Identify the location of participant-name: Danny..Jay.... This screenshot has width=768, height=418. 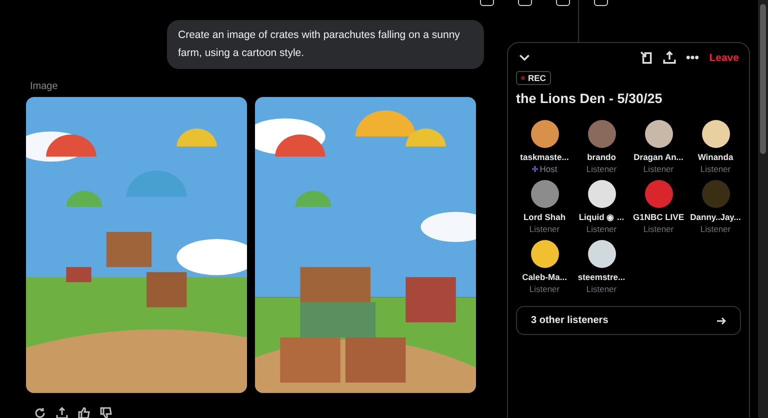
(715, 217).